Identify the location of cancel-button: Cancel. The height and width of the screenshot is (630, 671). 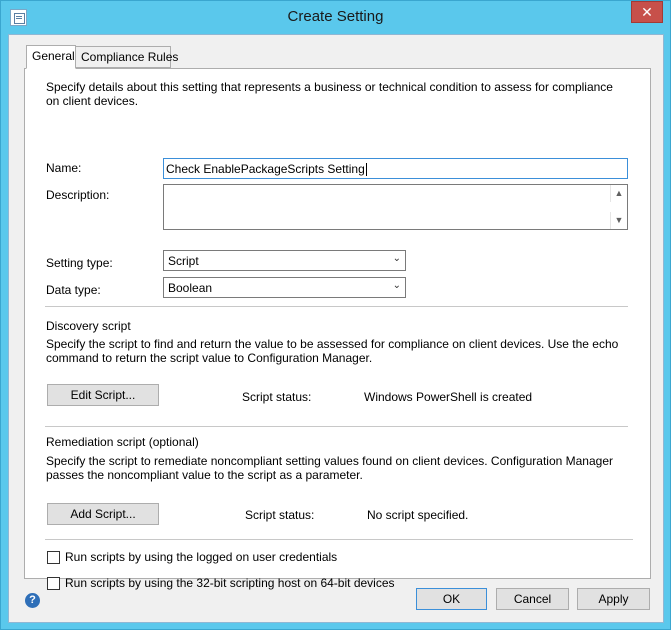
(532, 599).